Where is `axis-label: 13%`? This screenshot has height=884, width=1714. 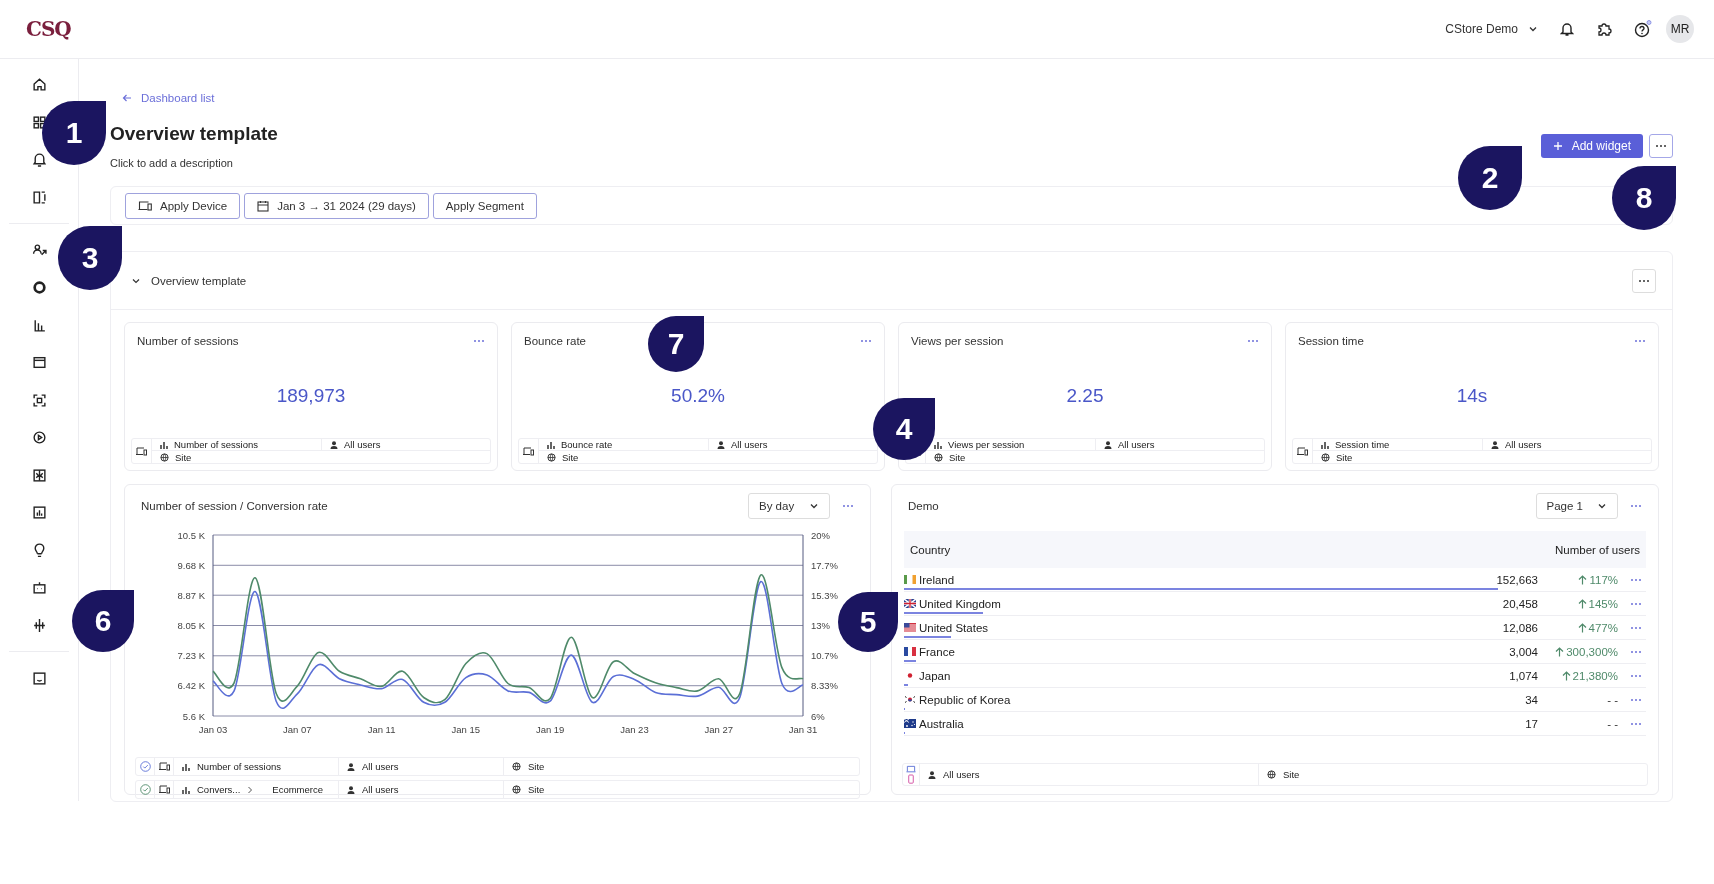
axis-label: 13% is located at coordinates (820, 625).